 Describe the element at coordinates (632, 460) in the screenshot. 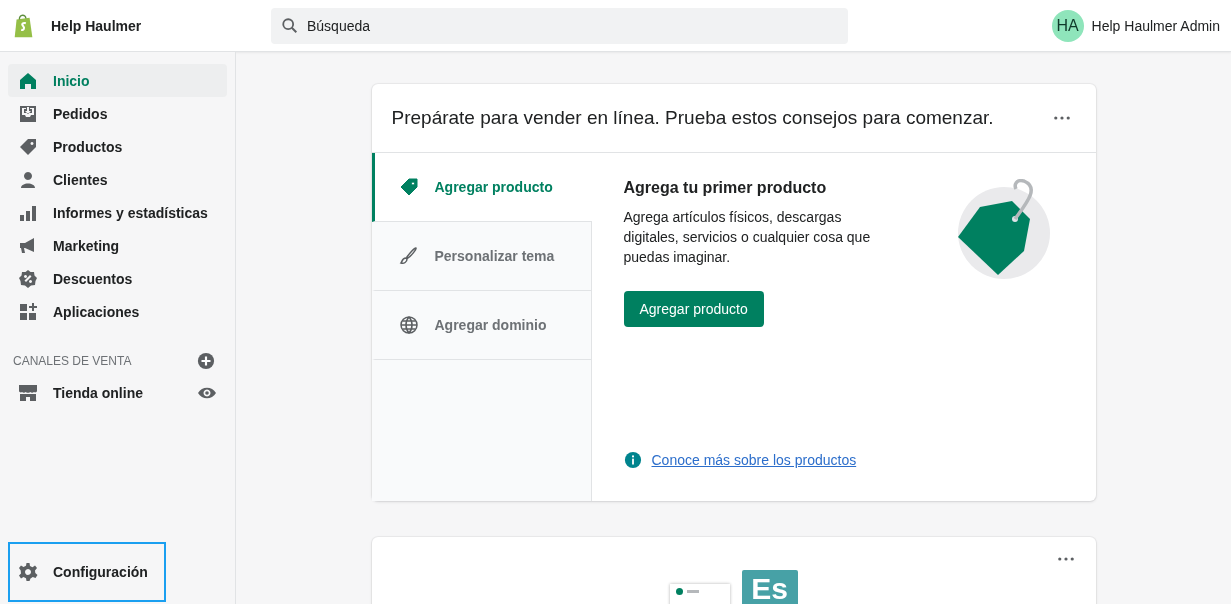

I see `info-icon` at that location.